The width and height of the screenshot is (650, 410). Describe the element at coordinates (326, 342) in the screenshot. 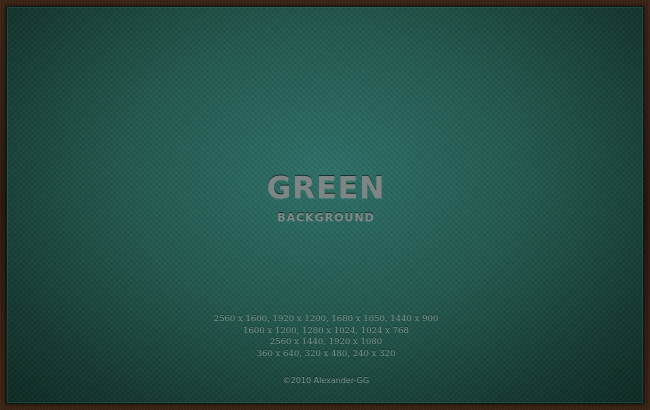

I see `resolution-line: 2560 x 1440, 1920 x 1080` at that location.